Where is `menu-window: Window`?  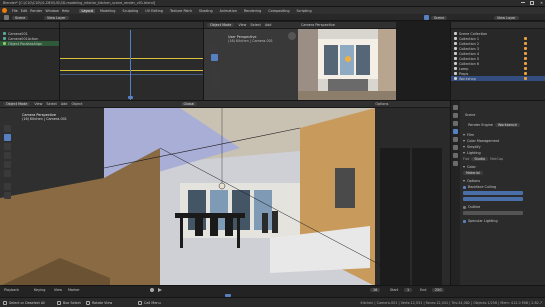 menu-window: Window is located at coordinates (51, 11).